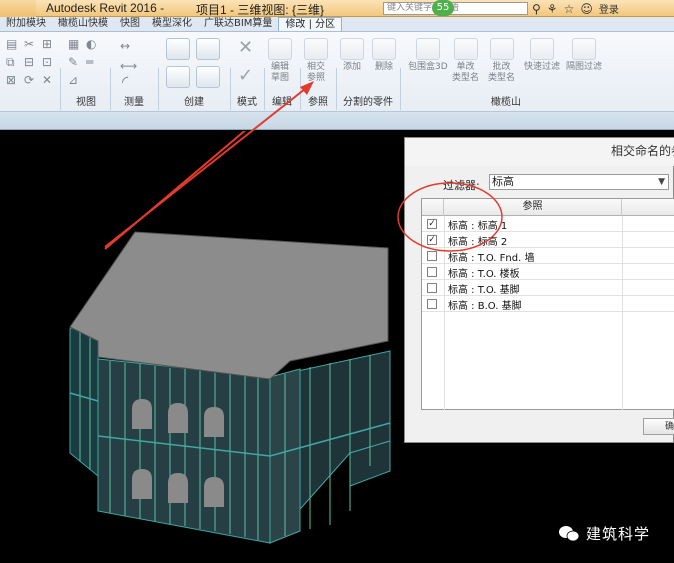  I want to click on subscription-icon: ⚘, so click(552, 9).